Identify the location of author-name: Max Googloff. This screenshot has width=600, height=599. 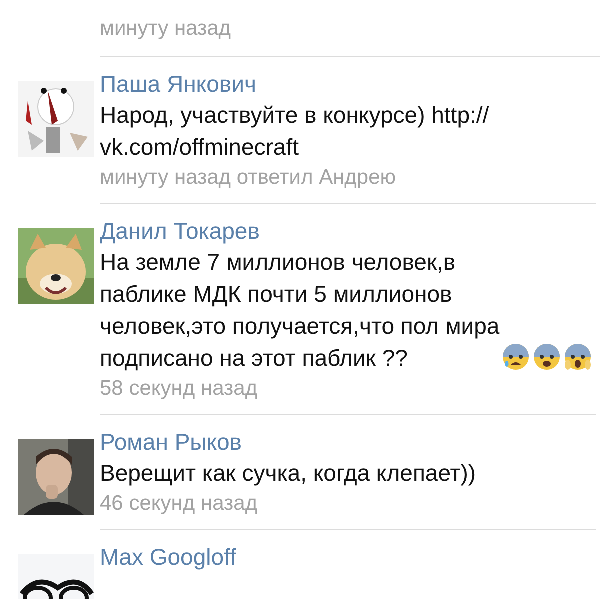
(348, 557).